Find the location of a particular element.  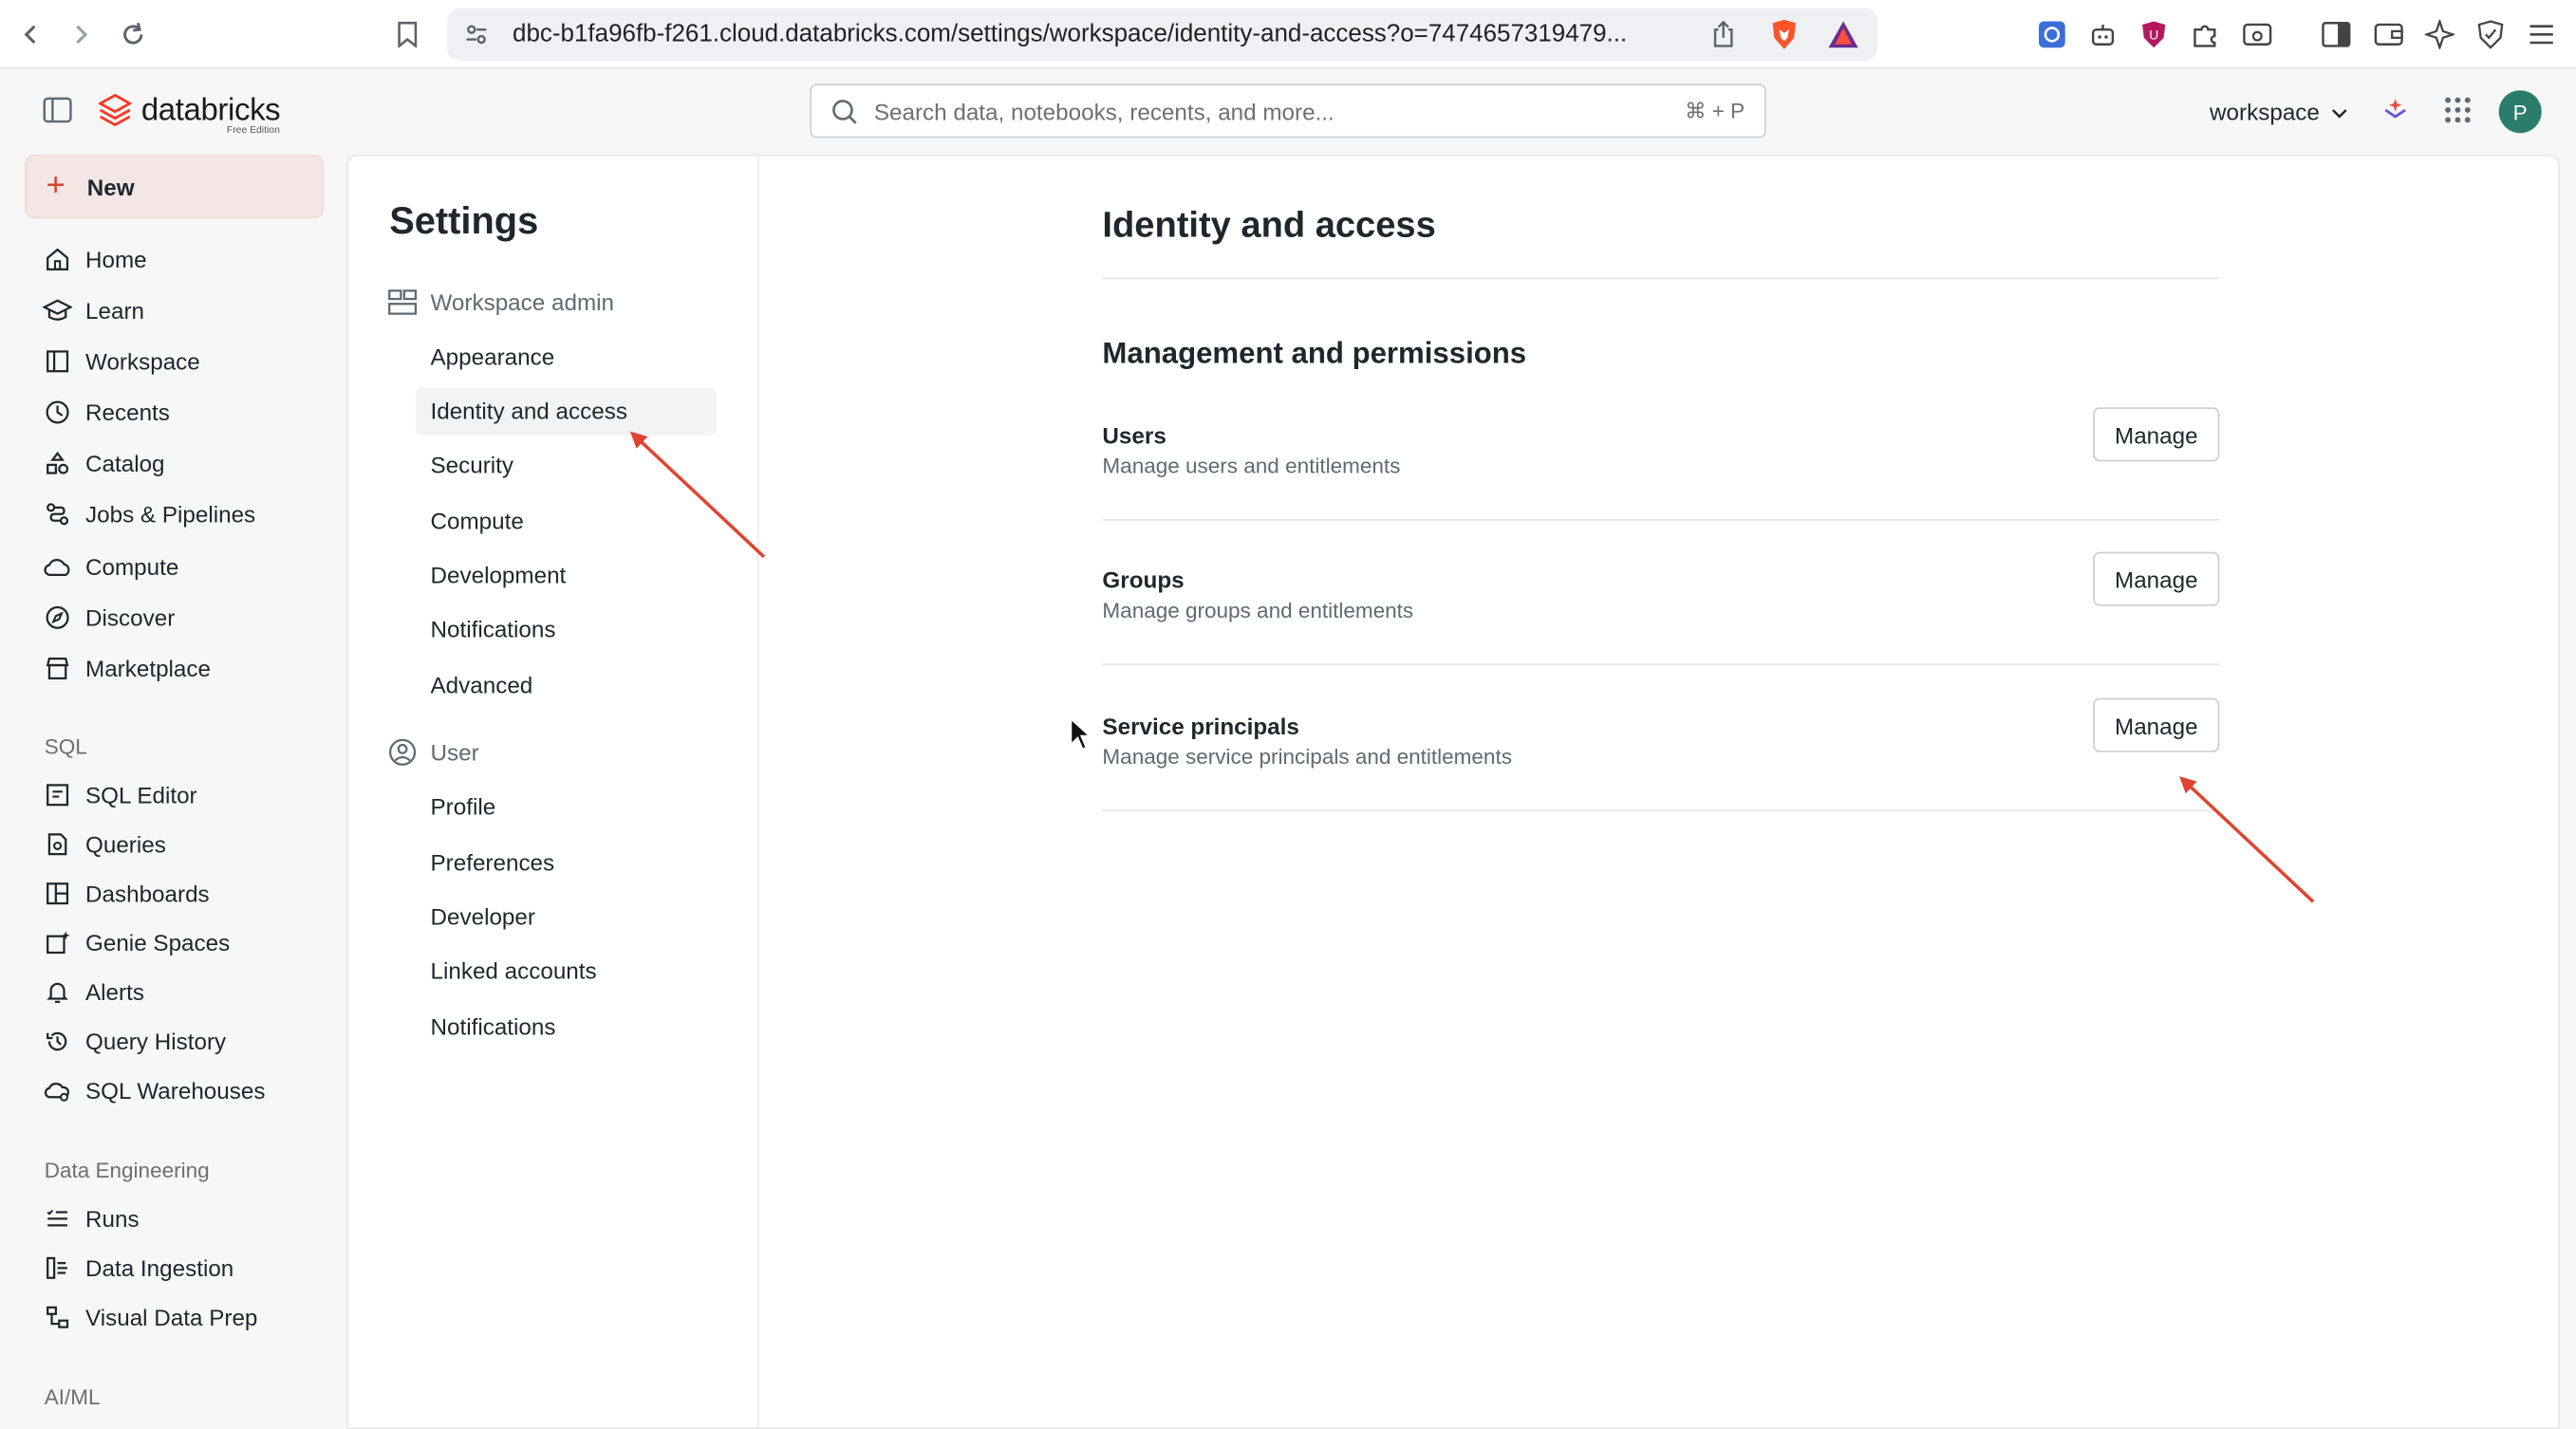

workspace-switcher: workspace is located at coordinates (2278, 112).